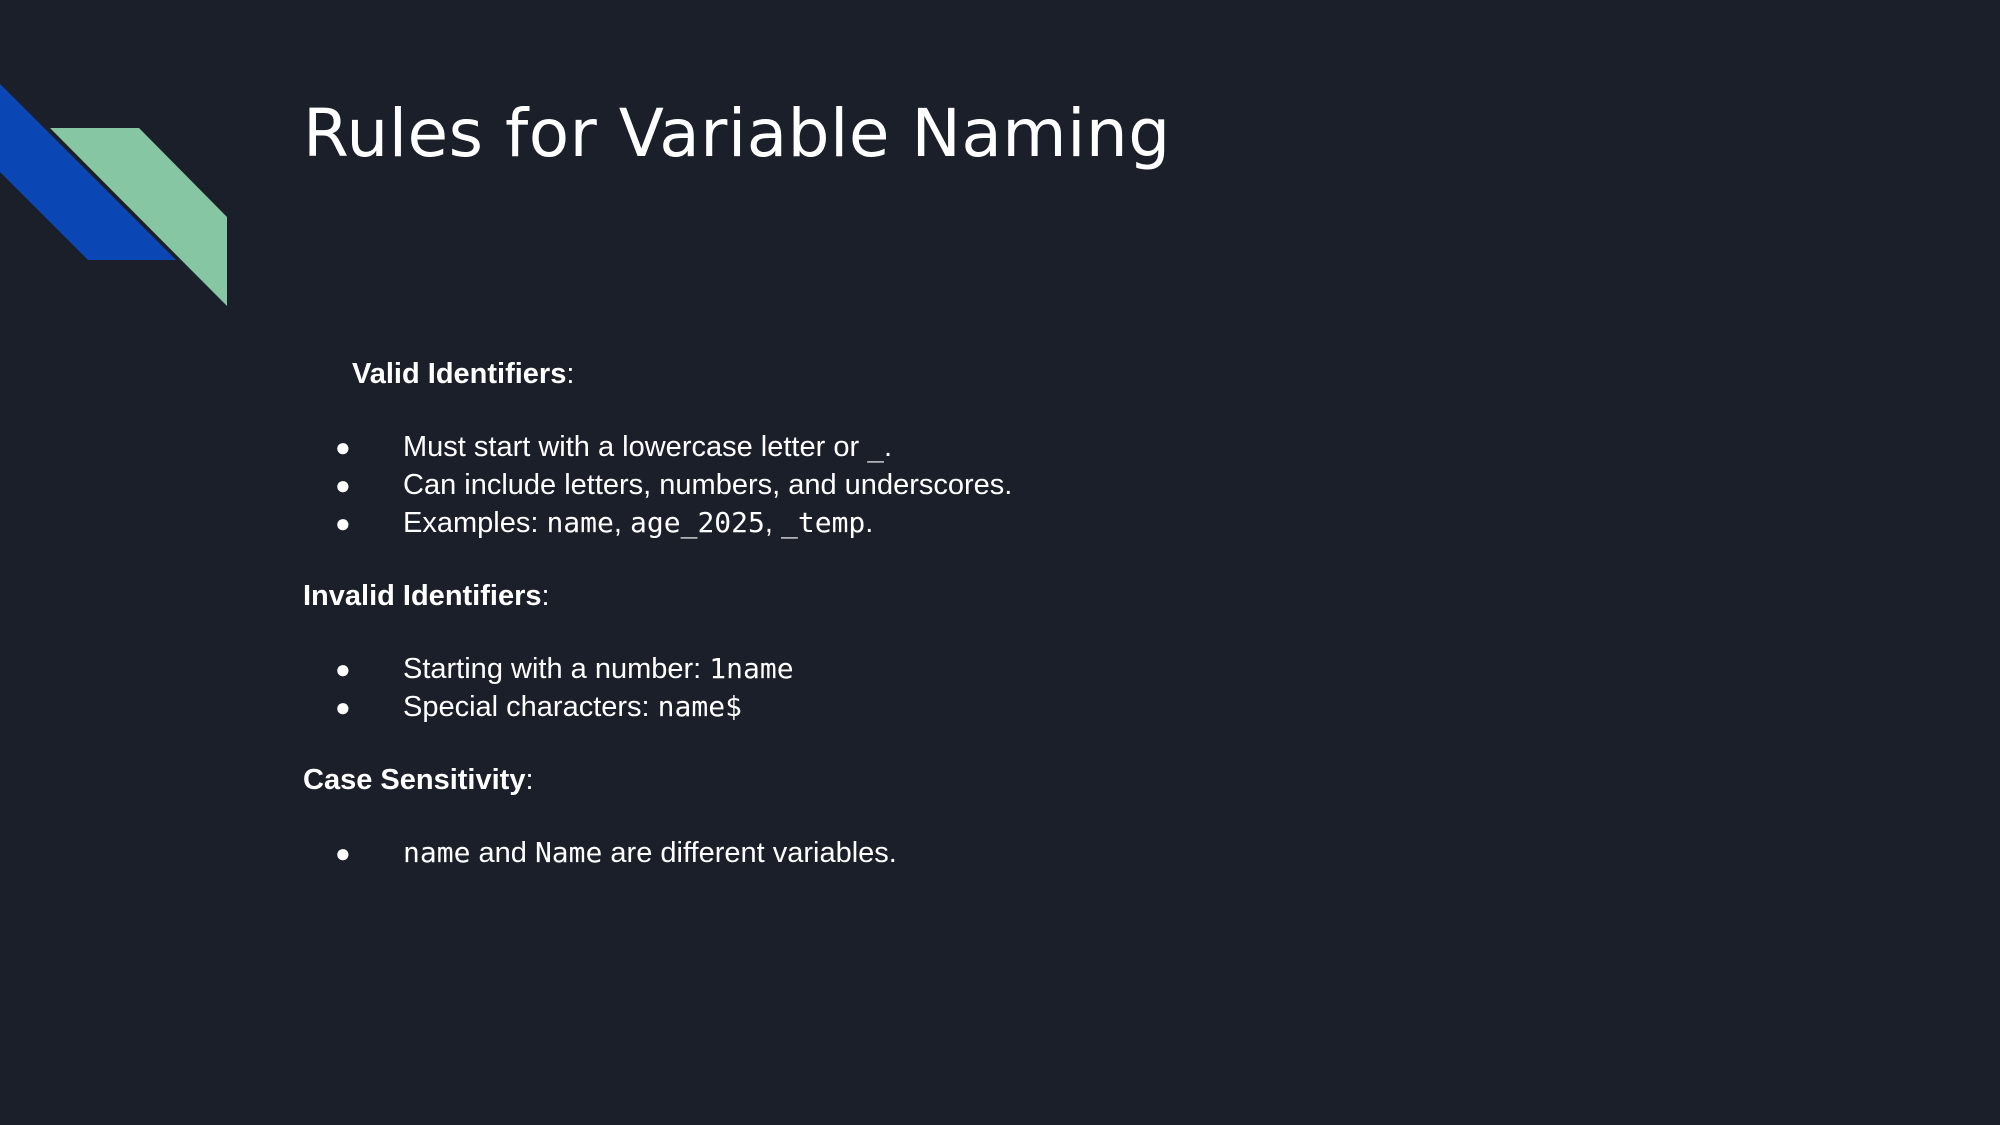 The height and width of the screenshot is (1125, 2000). What do you see at coordinates (1003, 374) in the screenshot?
I see `section-heading: Valid Identifiers:` at bounding box center [1003, 374].